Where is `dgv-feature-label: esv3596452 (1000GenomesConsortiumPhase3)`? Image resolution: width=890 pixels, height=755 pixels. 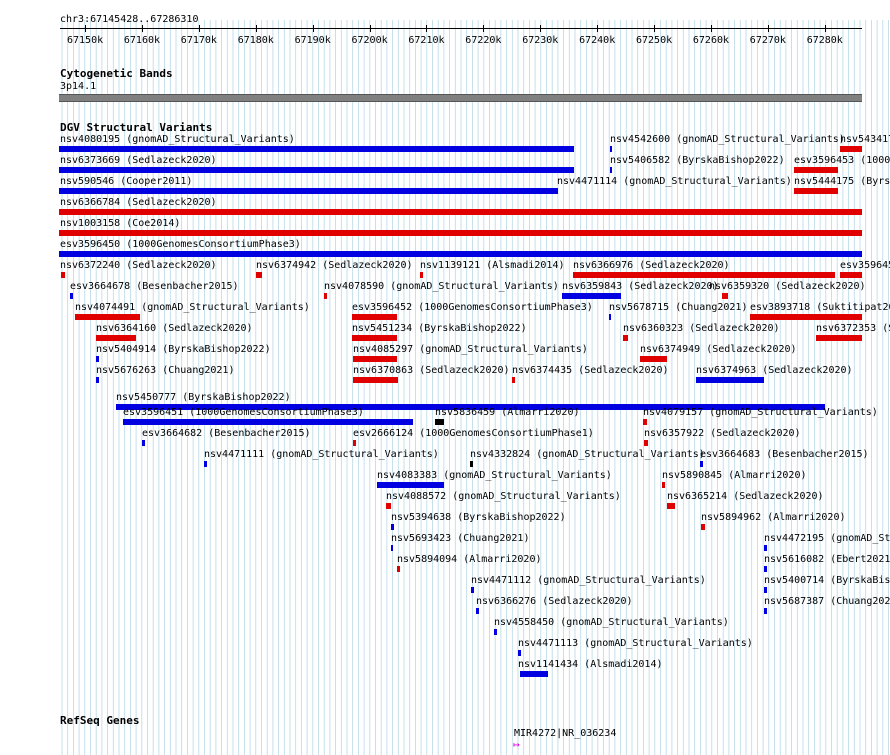 dgv-feature-label: esv3596452 (1000GenomesConsortiumPhase3) is located at coordinates (472, 307).